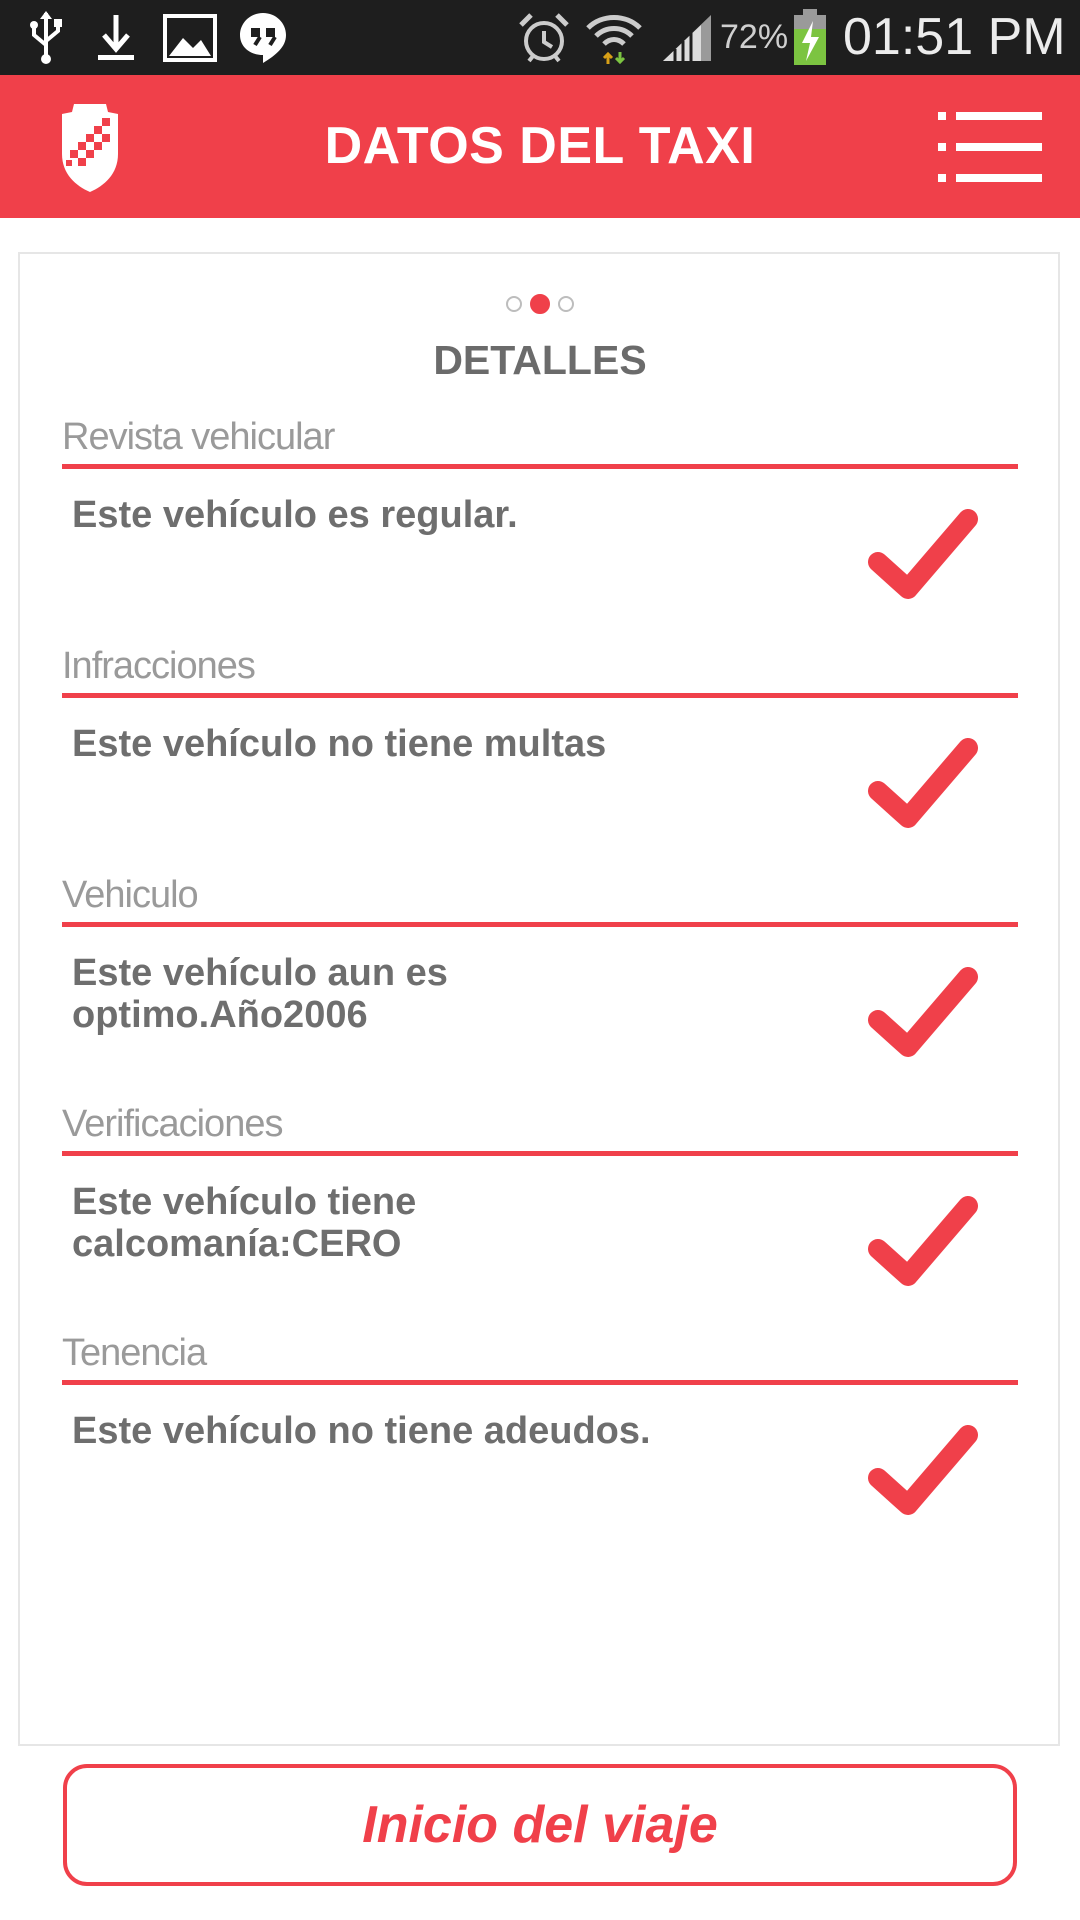 This screenshot has height=1920, width=1080. Describe the element at coordinates (295, 515) in the screenshot. I see `detail-text: Este vehículo es regular.` at that location.